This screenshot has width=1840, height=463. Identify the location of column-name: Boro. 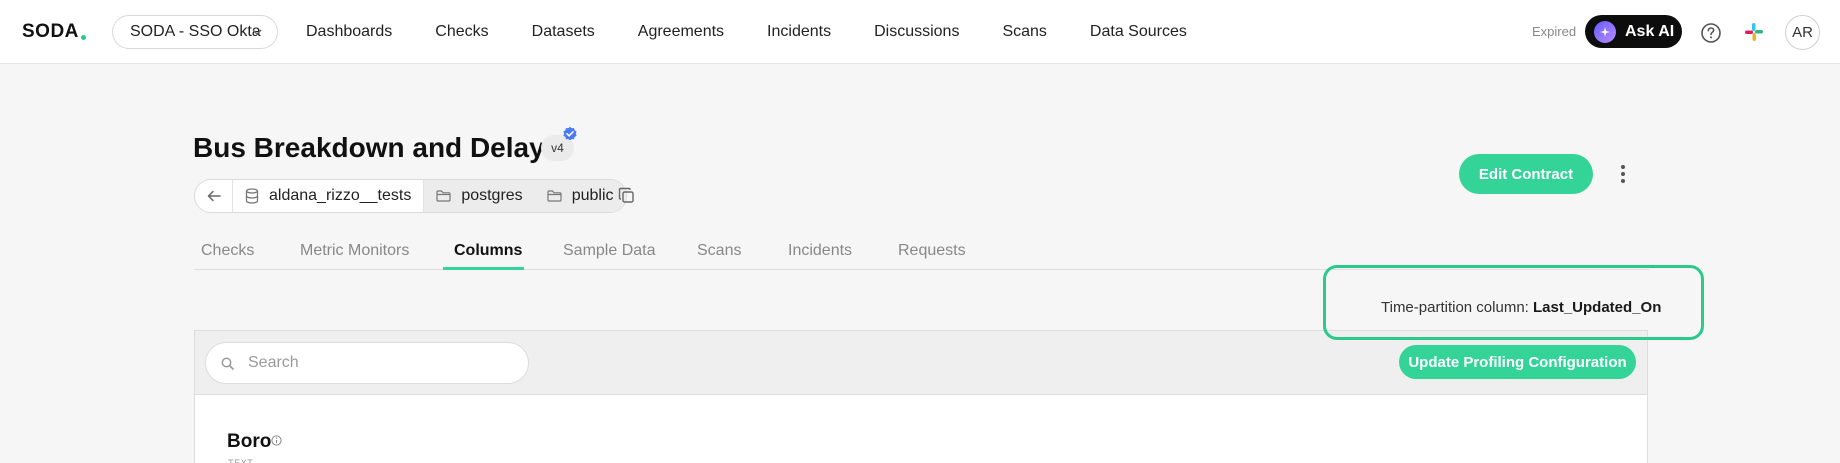
(249, 441).